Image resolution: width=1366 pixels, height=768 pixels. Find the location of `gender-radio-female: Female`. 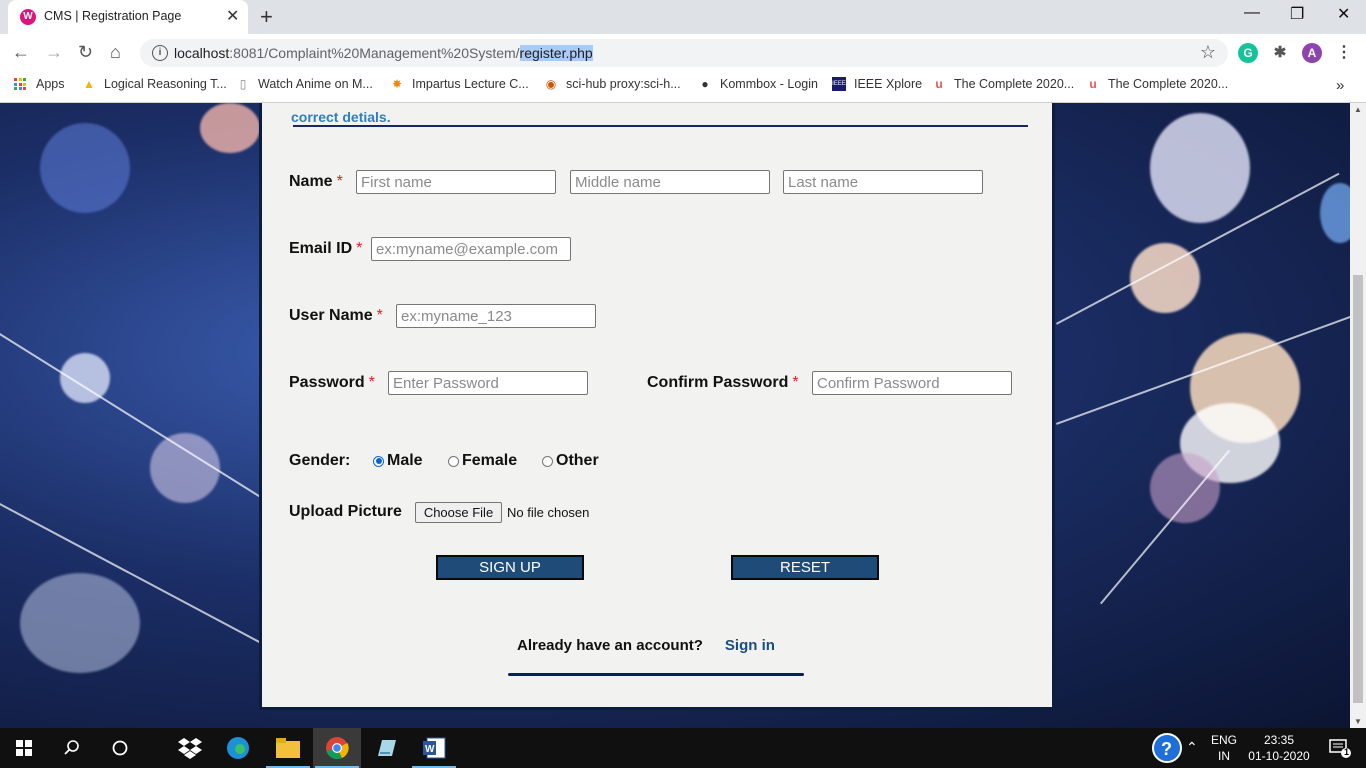

gender-radio-female: Female is located at coordinates (482, 461).